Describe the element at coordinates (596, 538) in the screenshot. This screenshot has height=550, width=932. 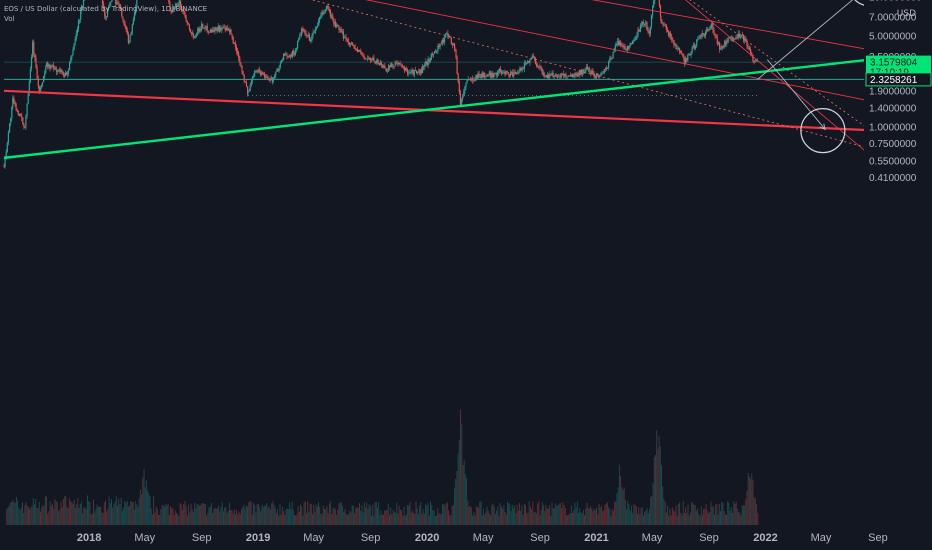
I see `x-tick-label: 2021` at that location.